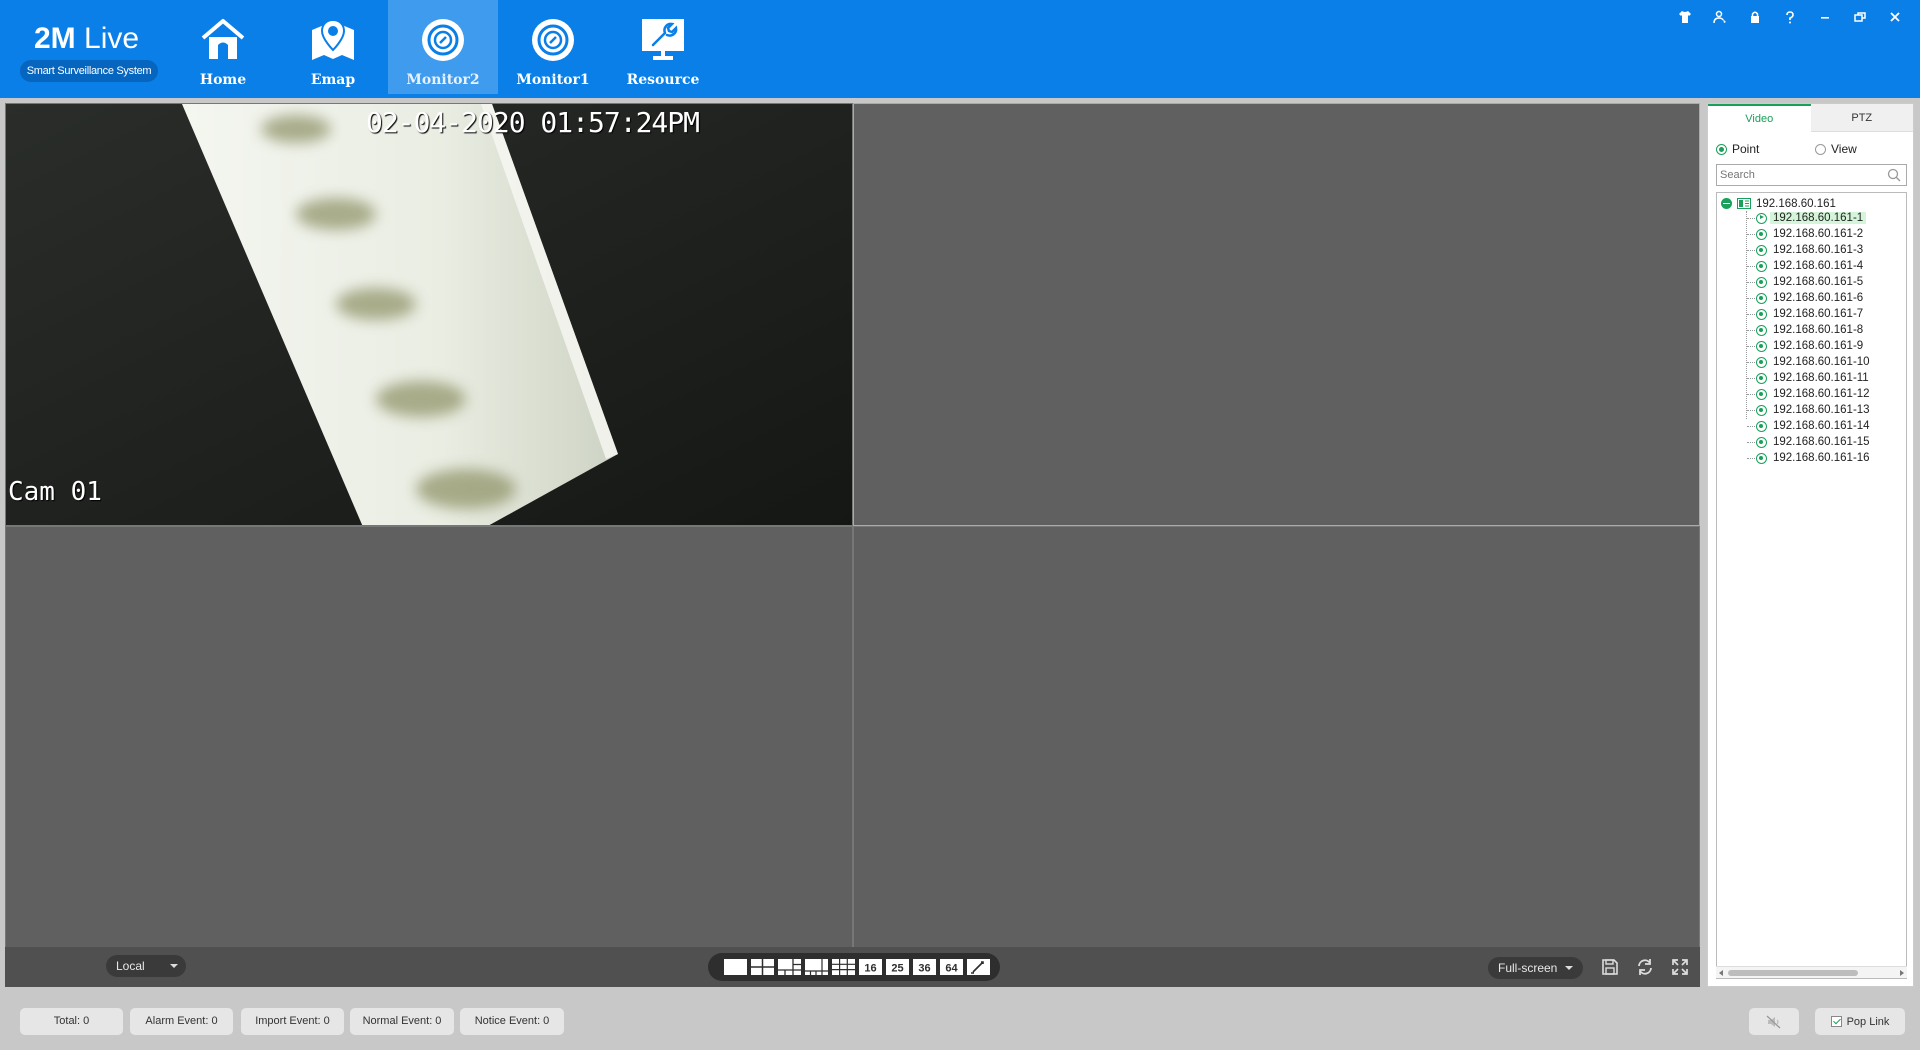  What do you see at coordinates (1894, 175) in the screenshot?
I see `search-icon` at bounding box center [1894, 175].